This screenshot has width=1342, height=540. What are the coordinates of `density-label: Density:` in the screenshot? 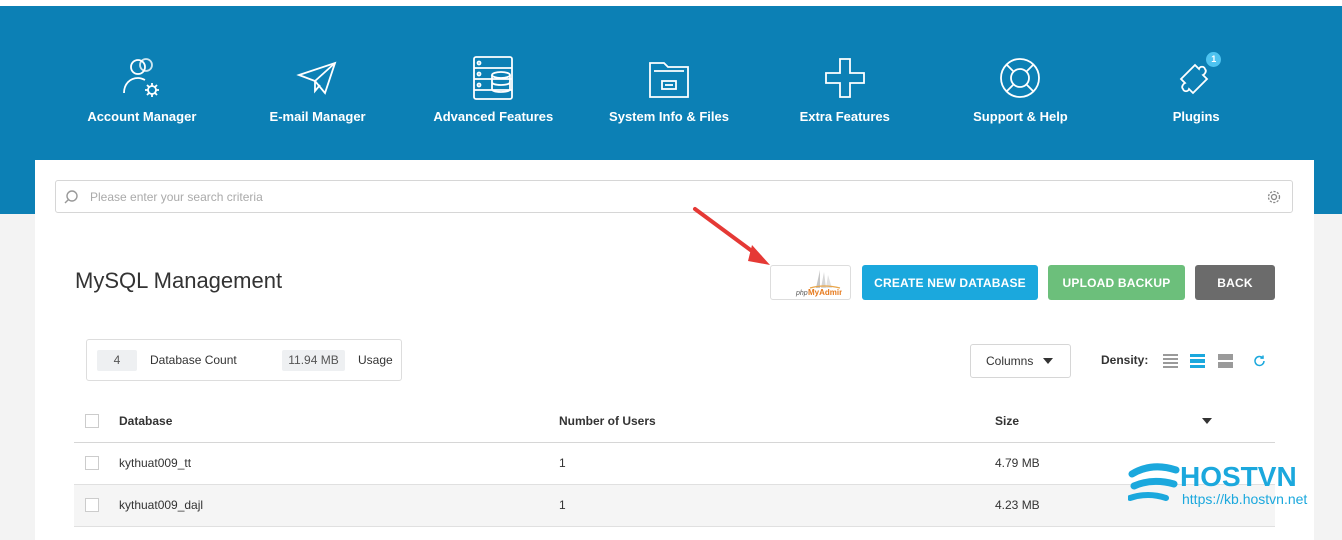 It's located at (1125, 360).